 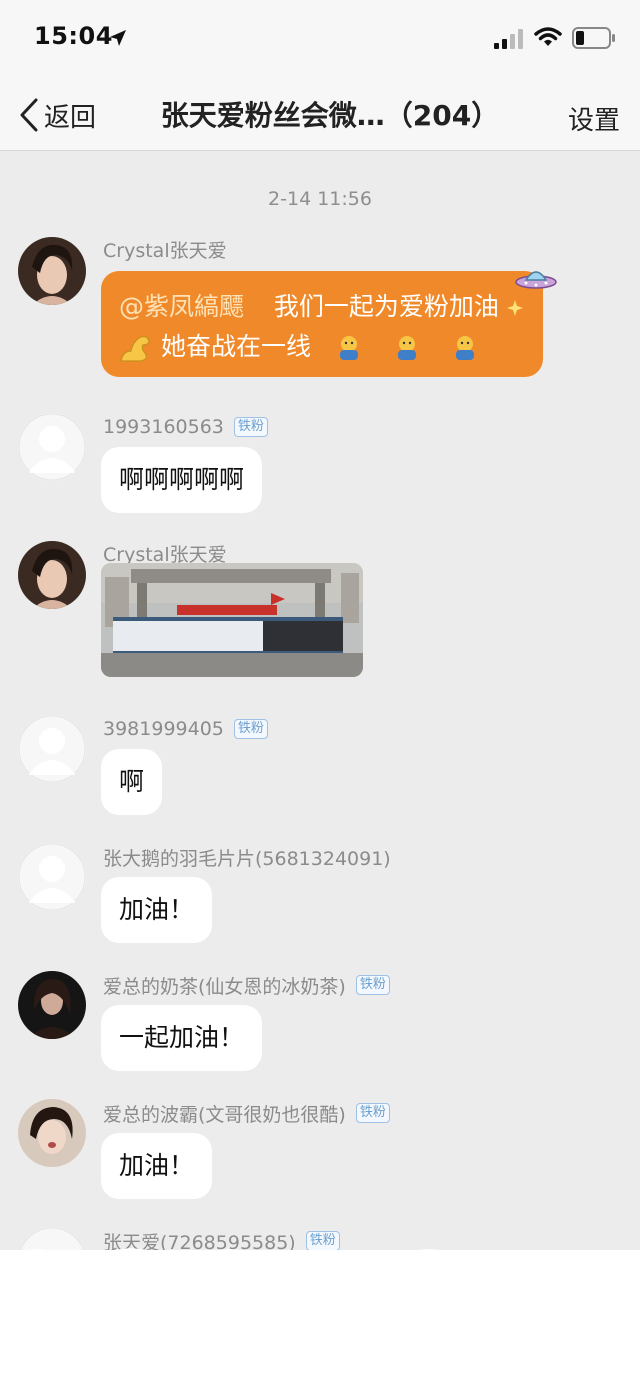 I want to click on message-item: 1993160563 铁粉 啊啊啊啊啊, so click(x=320, y=468).